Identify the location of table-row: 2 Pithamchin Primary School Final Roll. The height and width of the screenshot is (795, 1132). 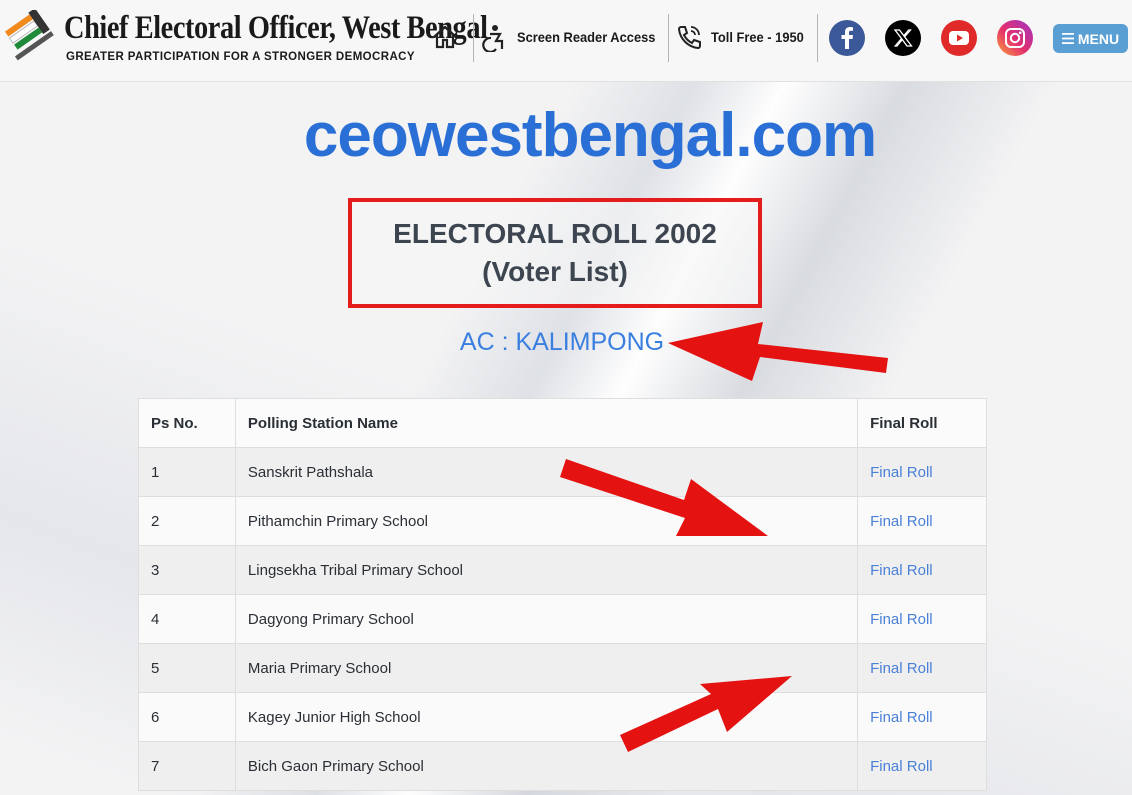
(562, 521).